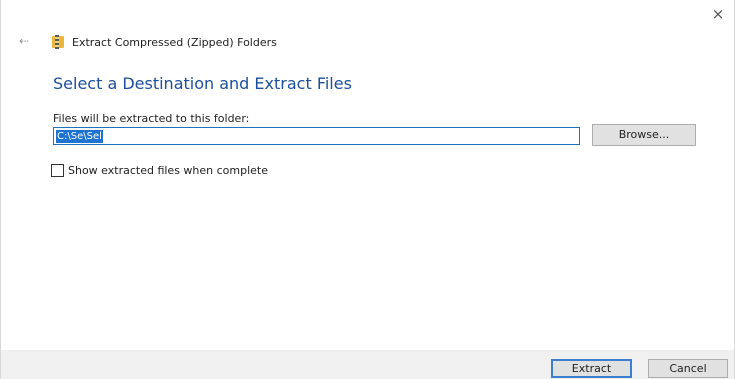  I want to click on extract-button: Extract, so click(591, 368).